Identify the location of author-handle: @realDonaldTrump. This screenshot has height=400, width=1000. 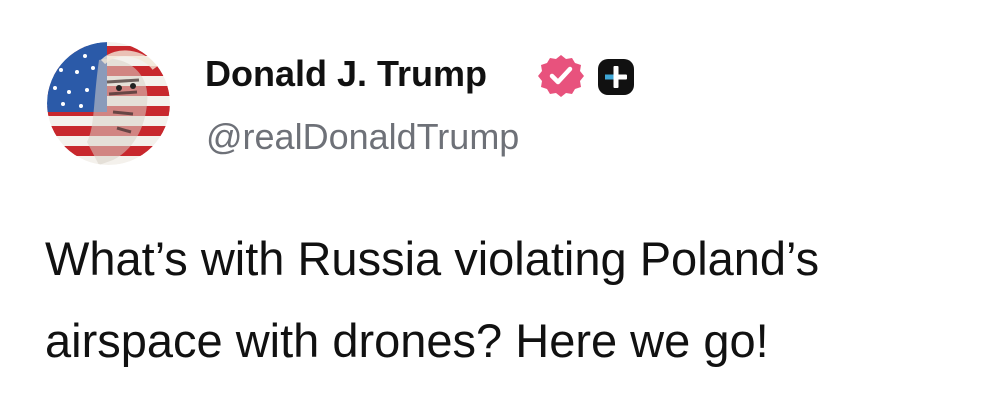
(362, 137).